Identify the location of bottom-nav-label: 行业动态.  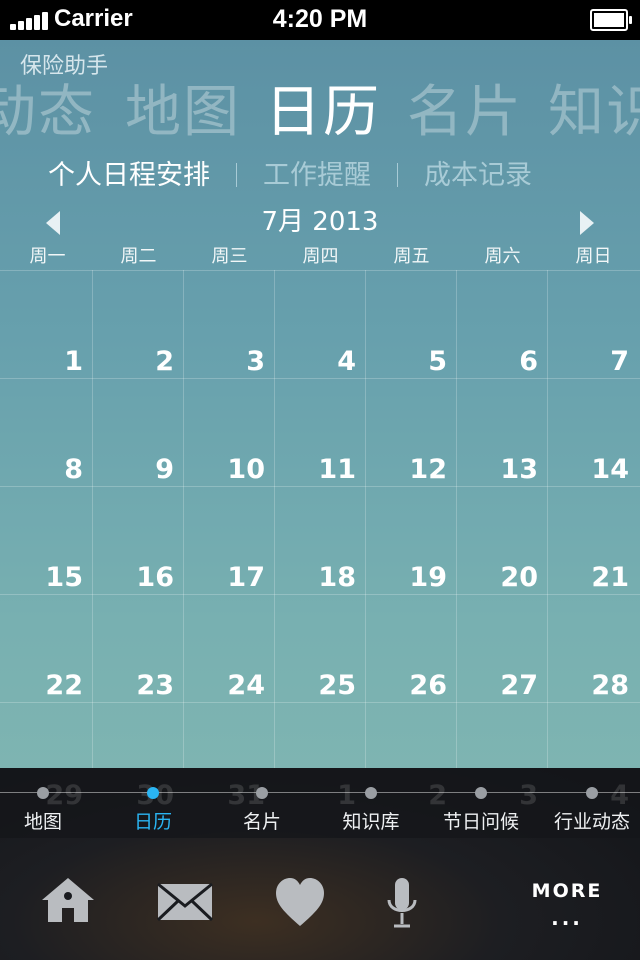
(591, 822).